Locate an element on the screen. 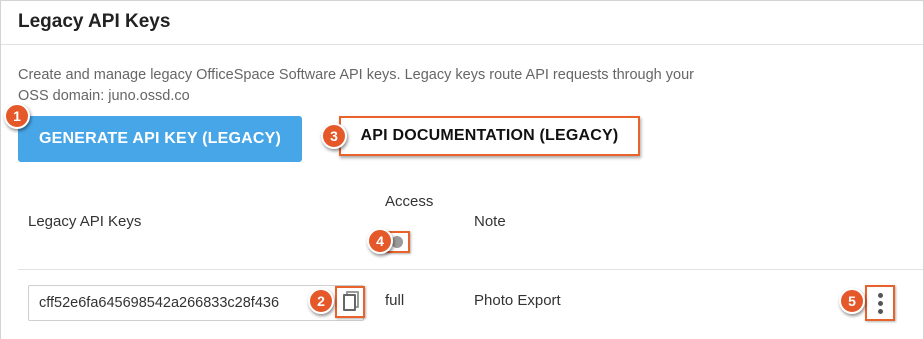 Image resolution: width=924 pixels, height=339 pixels. annotation-marker-4: 4 is located at coordinates (380, 241).